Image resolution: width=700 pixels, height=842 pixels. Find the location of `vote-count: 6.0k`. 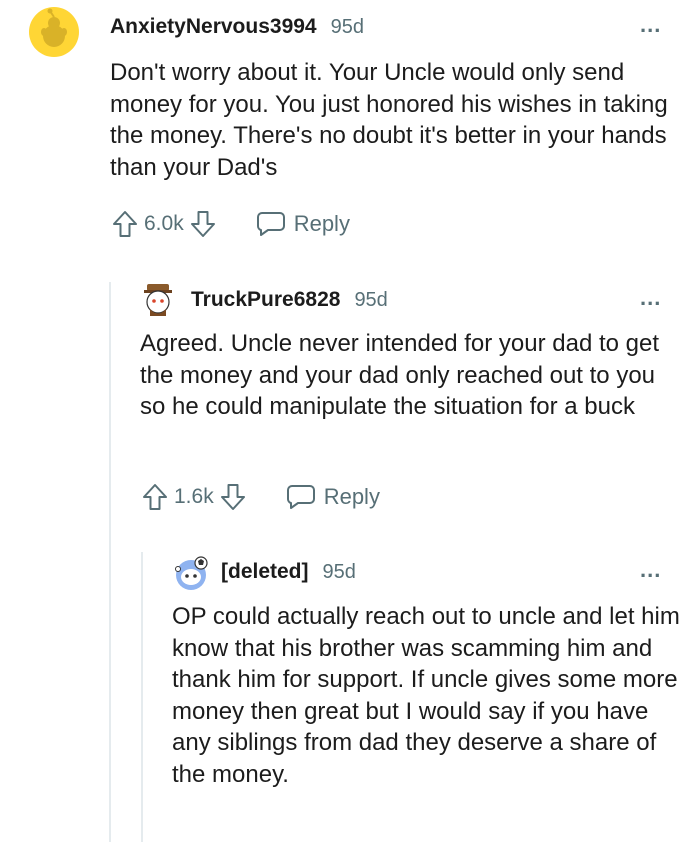

vote-count: 6.0k is located at coordinates (164, 223).